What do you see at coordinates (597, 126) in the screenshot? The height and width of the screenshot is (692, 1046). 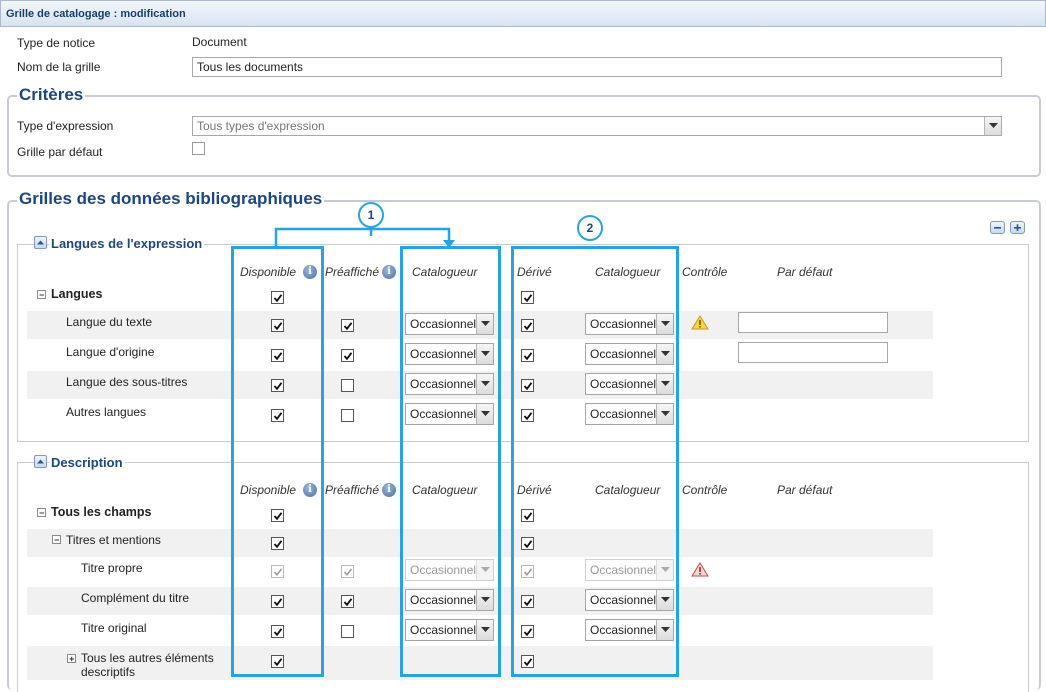 I see `type-expression-select: Tous types d'expression` at bounding box center [597, 126].